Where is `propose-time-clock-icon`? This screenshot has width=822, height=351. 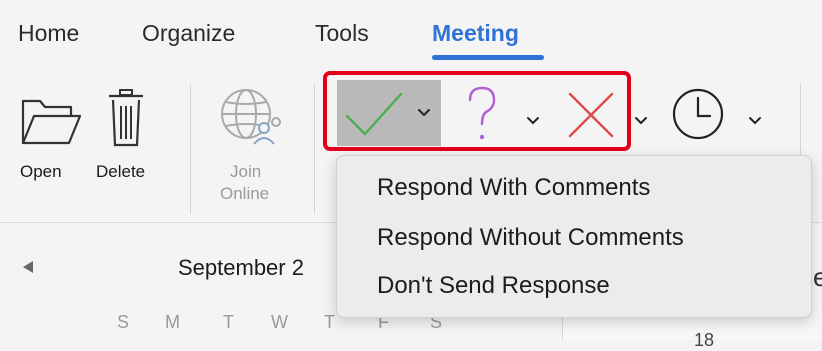 propose-time-clock-icon is located at coordinates (698, 114).